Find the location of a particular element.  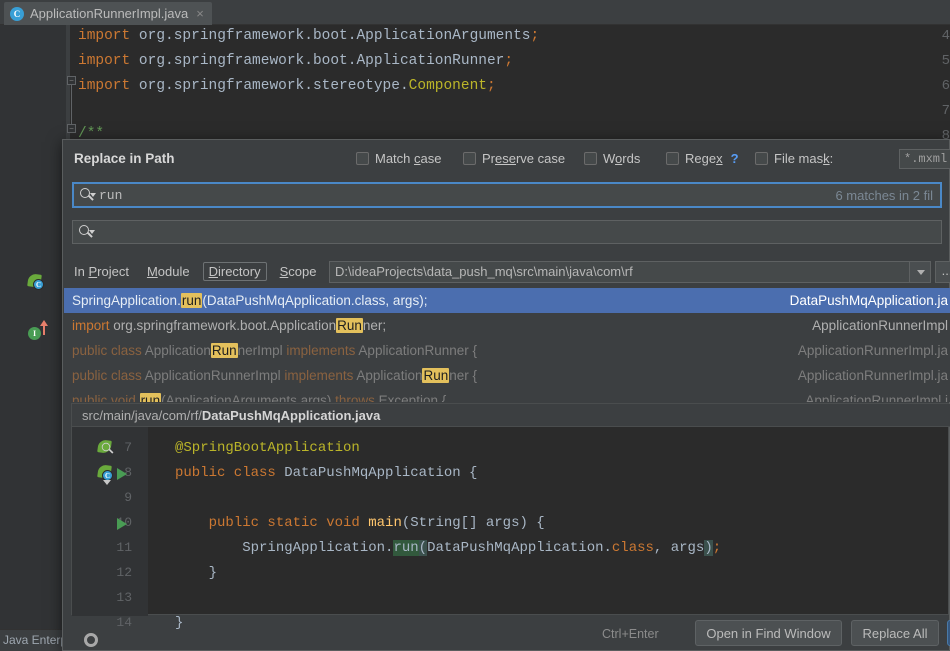

scope-option-in-project: In Project is located at coordinates (101, 271).